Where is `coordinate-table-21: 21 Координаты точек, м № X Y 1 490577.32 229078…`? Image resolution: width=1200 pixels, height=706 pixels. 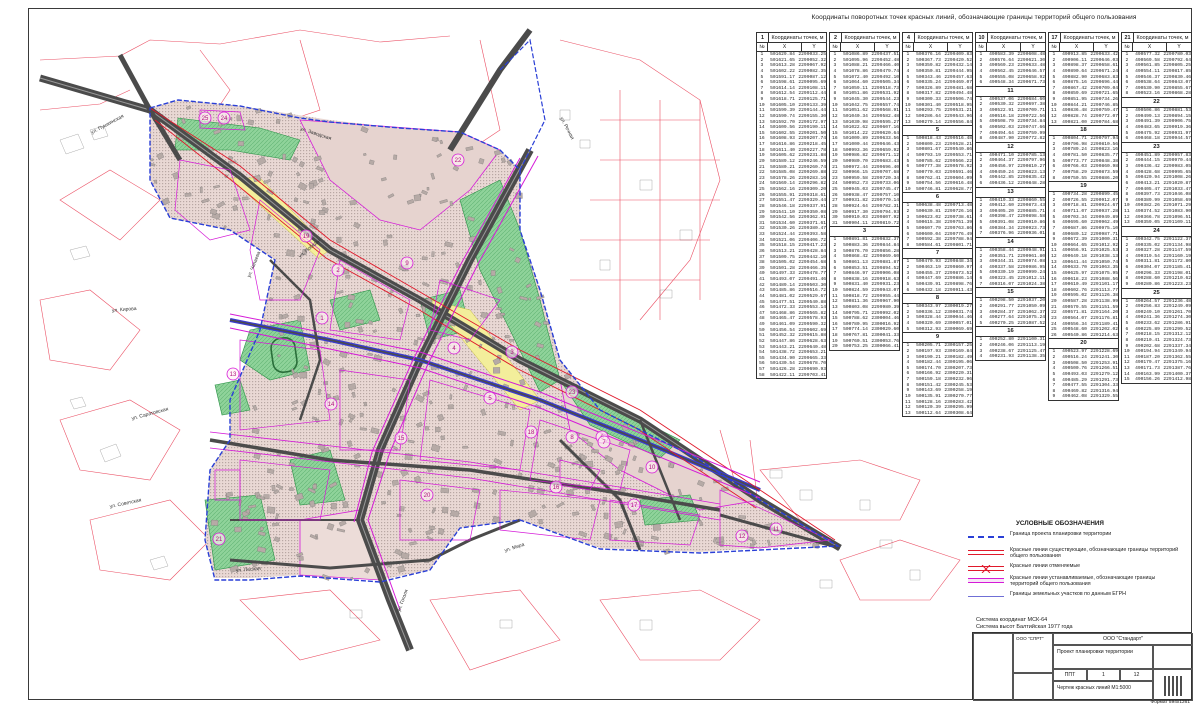
coordinate-table-21: 21 Координаты точек, м № X Y 1 490577.32 229078… is located at coordinates (1156, 208).